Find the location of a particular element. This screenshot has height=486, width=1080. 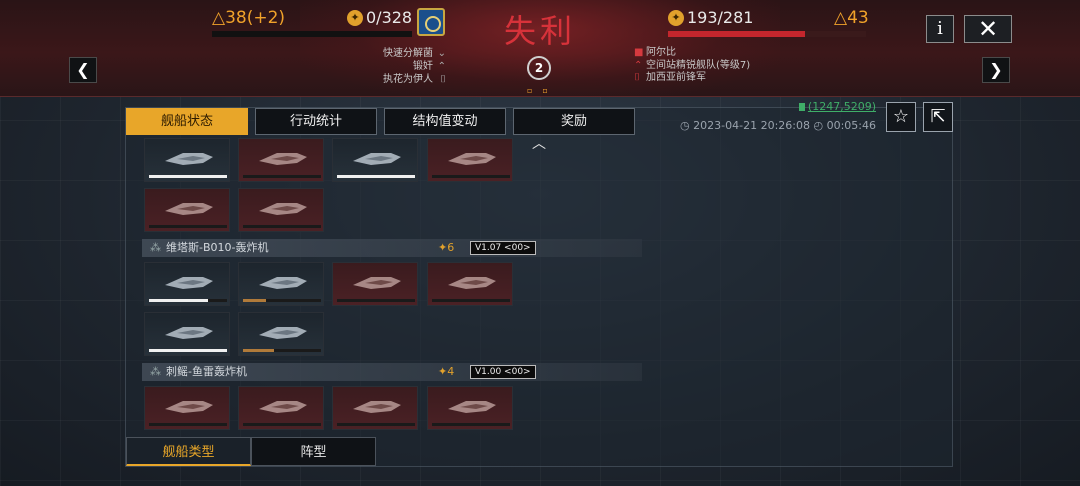

group-version: V1.07 <00> is located at coordinates (503, 248).